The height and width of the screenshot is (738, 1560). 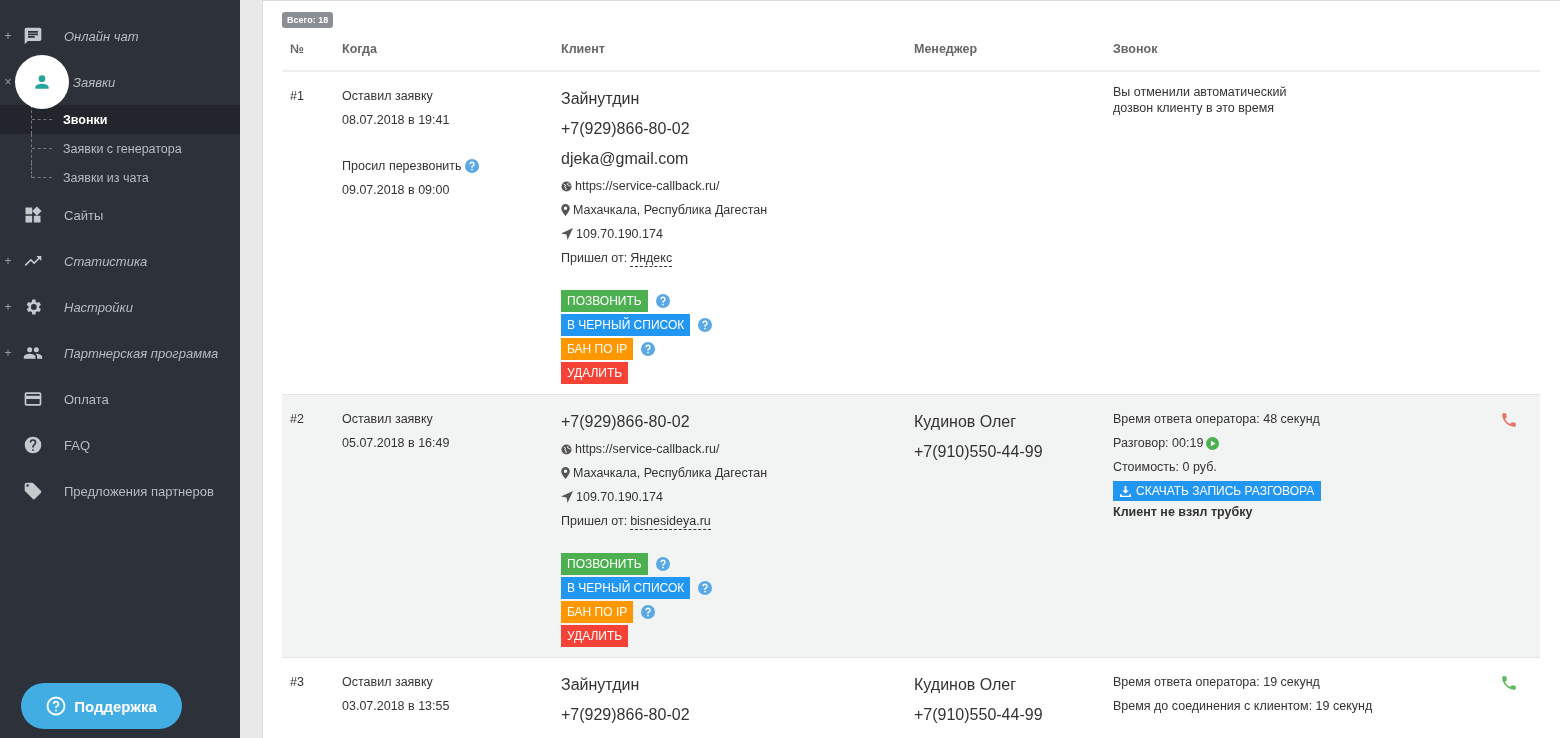 I want to click on sidebar-item: Оплата, so click(x=86, y=399).